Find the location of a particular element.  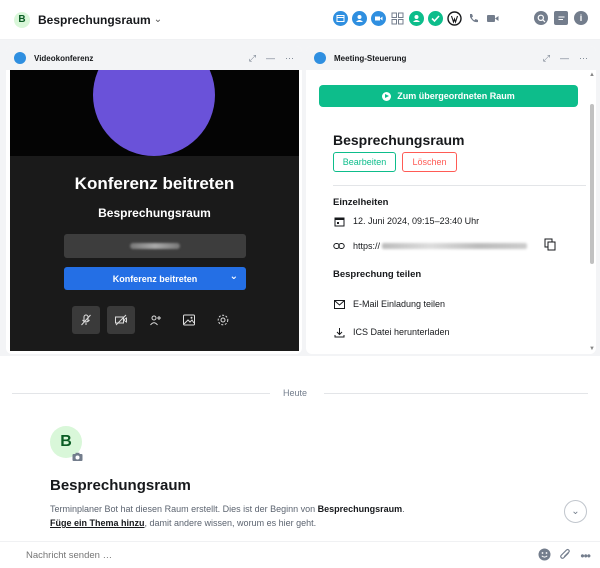

add-person-icon is located at coordinates (155, 320).